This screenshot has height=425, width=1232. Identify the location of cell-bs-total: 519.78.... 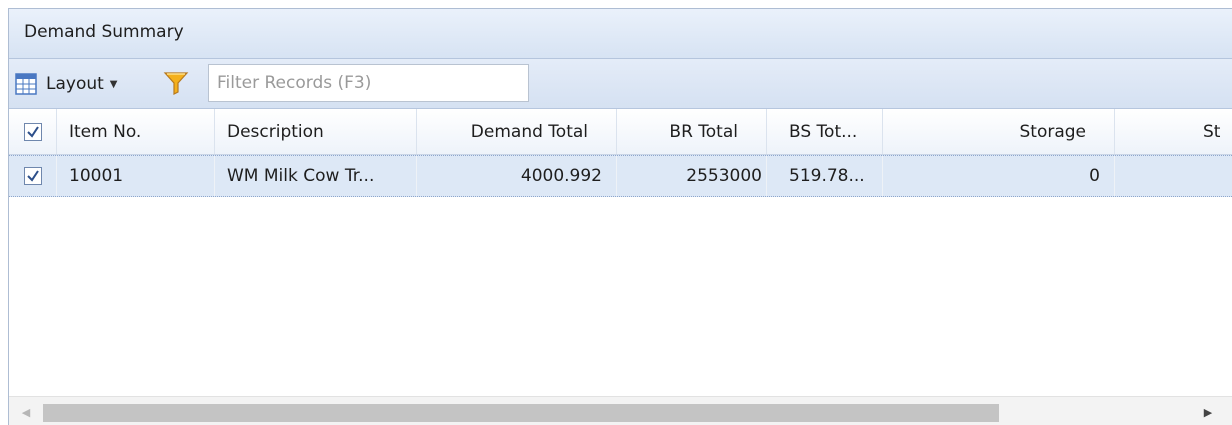
(825, 176).